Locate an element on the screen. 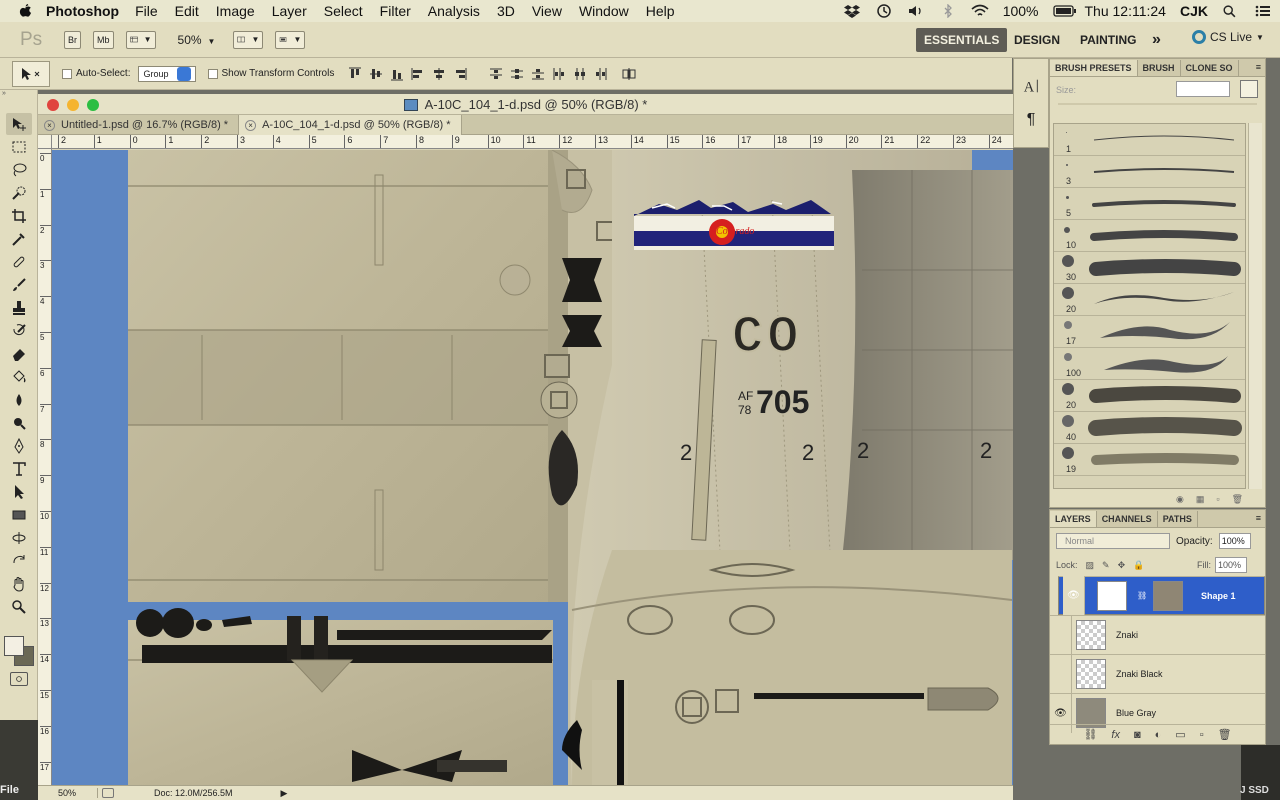  brush-preset: 30 is located at coordinates (1149, 268).